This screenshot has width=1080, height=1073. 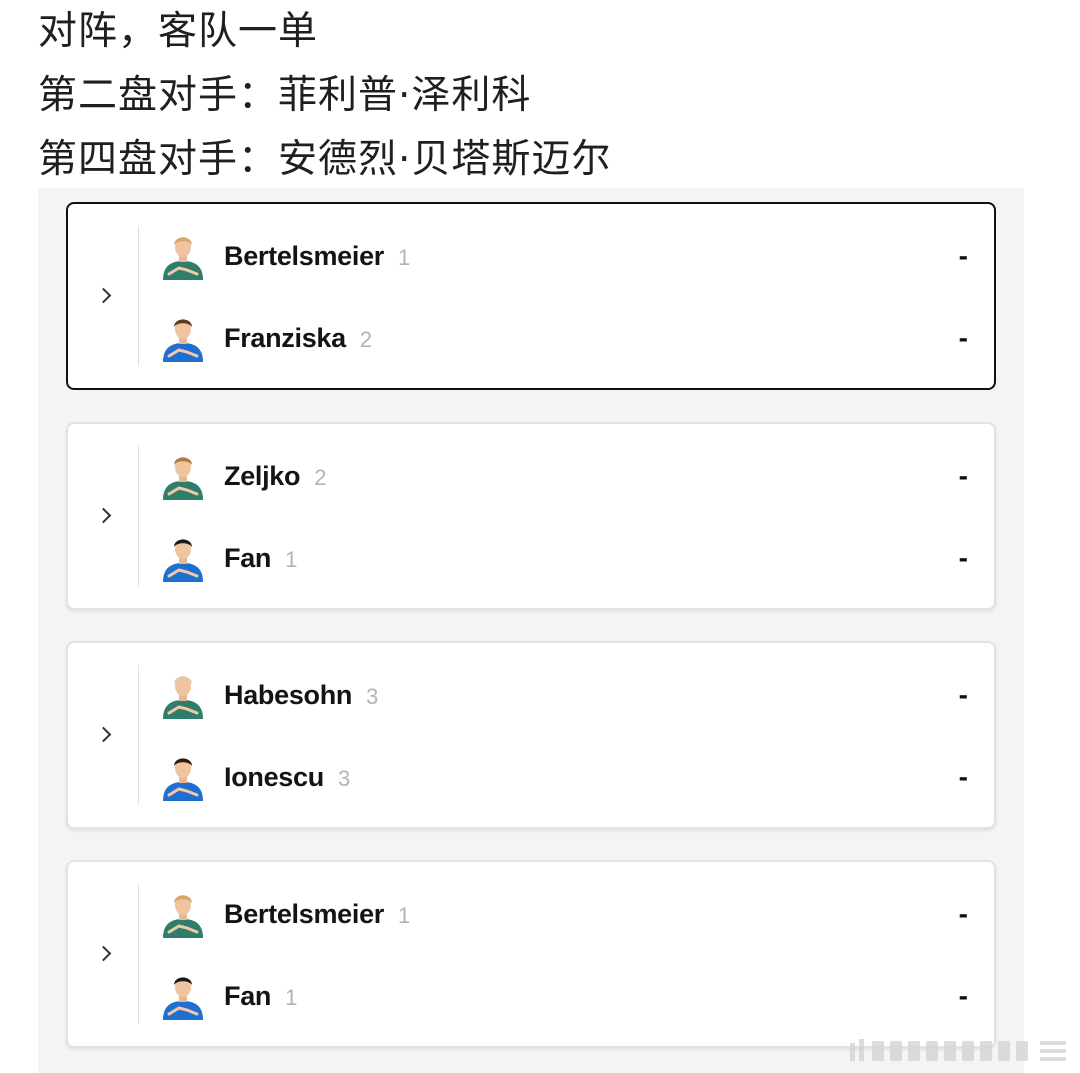 I want to click on home-player-row: Habesohn 3 -, so click(x=577, y=695).